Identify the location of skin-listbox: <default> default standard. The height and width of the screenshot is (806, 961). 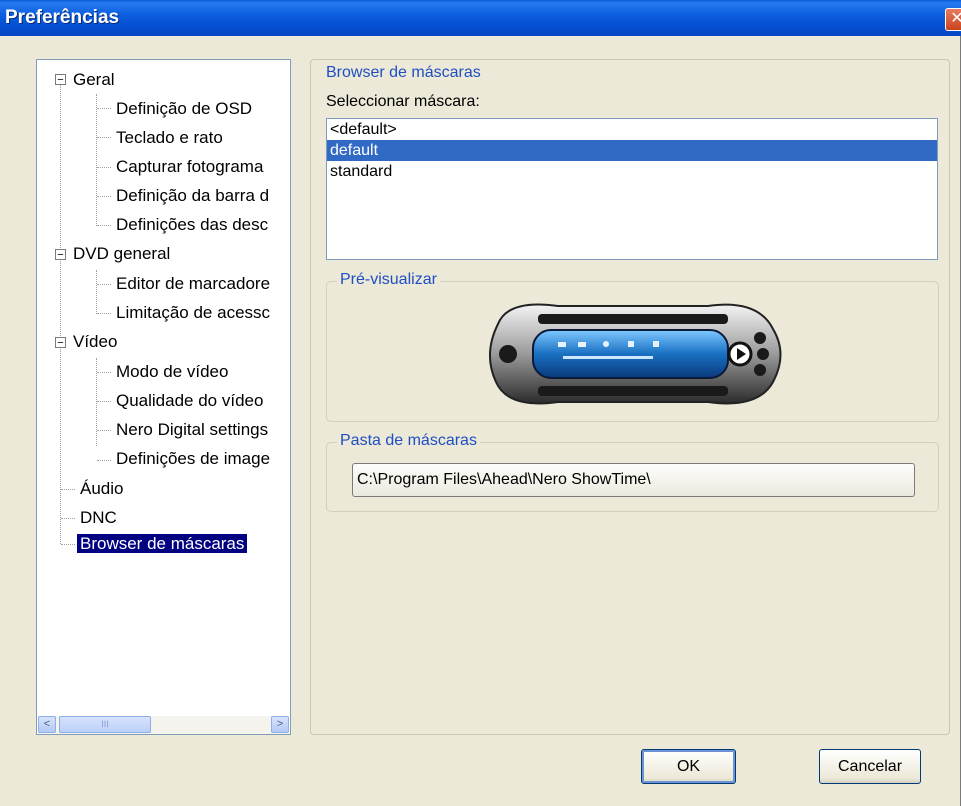
(632, 189).